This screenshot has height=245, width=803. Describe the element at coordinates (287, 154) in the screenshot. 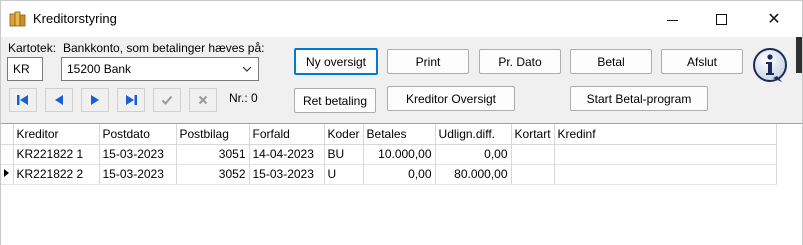

I see `cell-forfald: 14-04-2023` at that location.